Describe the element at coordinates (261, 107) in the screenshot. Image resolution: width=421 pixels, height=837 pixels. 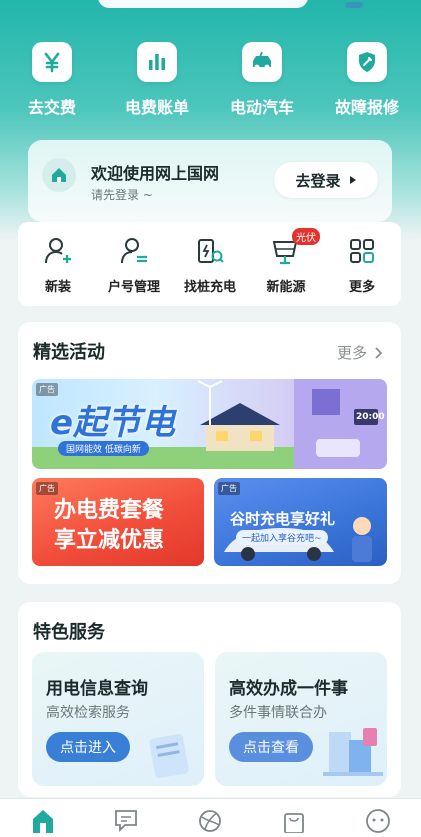
I see `quick-action-label: 电动汽车` at that location.